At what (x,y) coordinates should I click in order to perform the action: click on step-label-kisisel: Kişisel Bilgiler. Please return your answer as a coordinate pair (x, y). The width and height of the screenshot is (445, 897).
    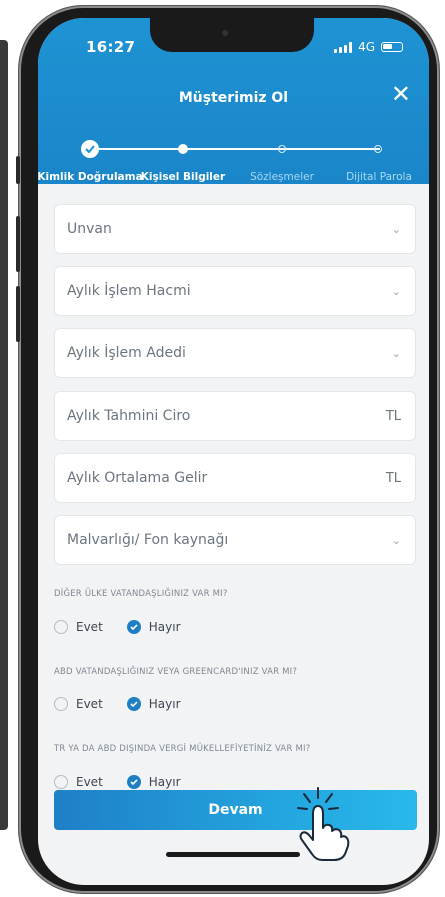
    Looking at the image, I should click on (183, 177).